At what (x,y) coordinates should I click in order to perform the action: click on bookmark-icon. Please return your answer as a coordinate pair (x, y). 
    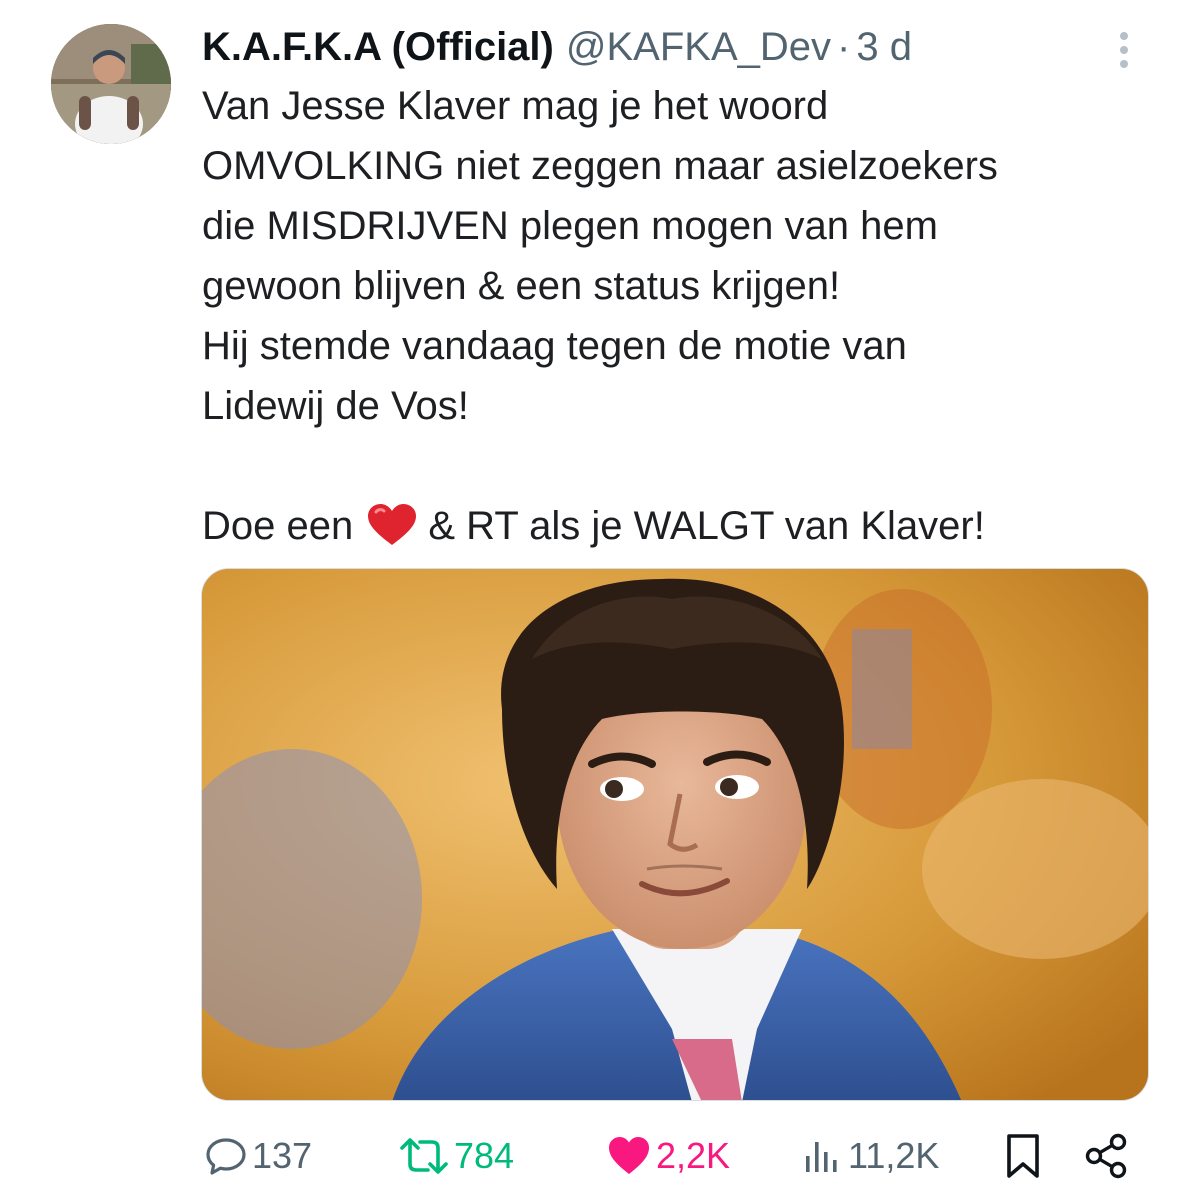
    Looking at the image, I should click on (1023, 1156).